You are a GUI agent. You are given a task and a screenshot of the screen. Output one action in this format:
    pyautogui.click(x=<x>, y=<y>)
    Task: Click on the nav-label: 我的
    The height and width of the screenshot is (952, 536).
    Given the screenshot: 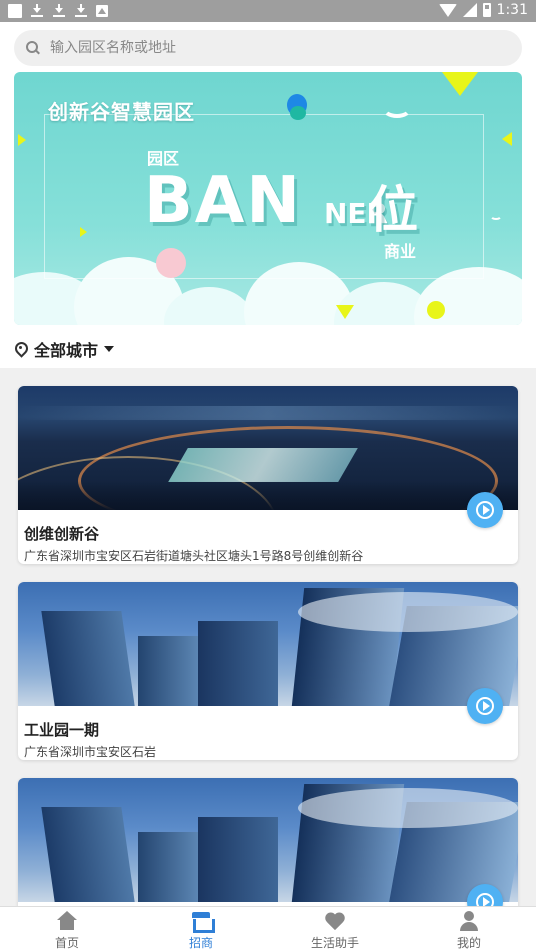 What is the action you would take?
    pyautogui.click(x=468, y=943)
    